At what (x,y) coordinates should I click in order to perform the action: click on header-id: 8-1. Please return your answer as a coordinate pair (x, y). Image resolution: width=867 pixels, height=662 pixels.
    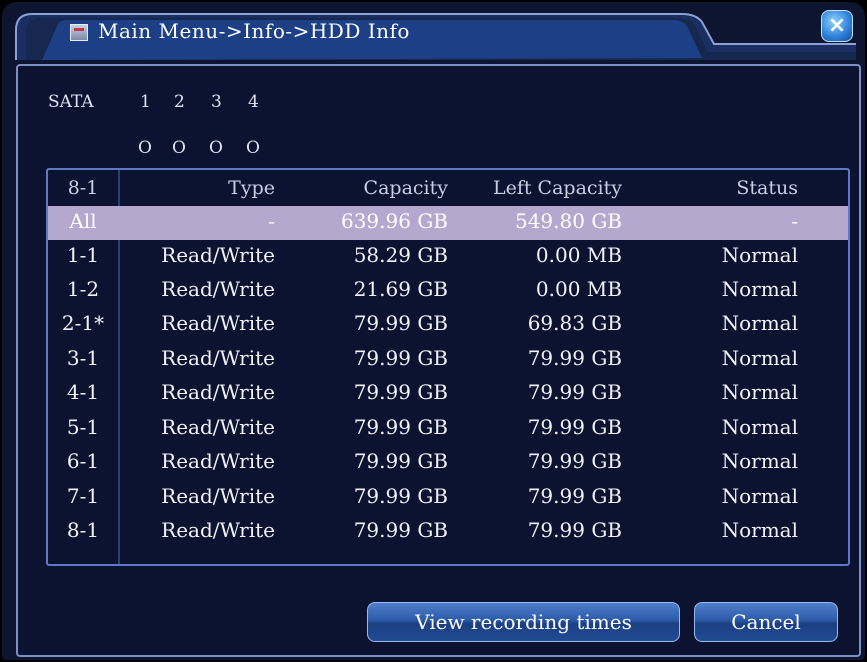
    Looking at the image, I should click on (83, 188).